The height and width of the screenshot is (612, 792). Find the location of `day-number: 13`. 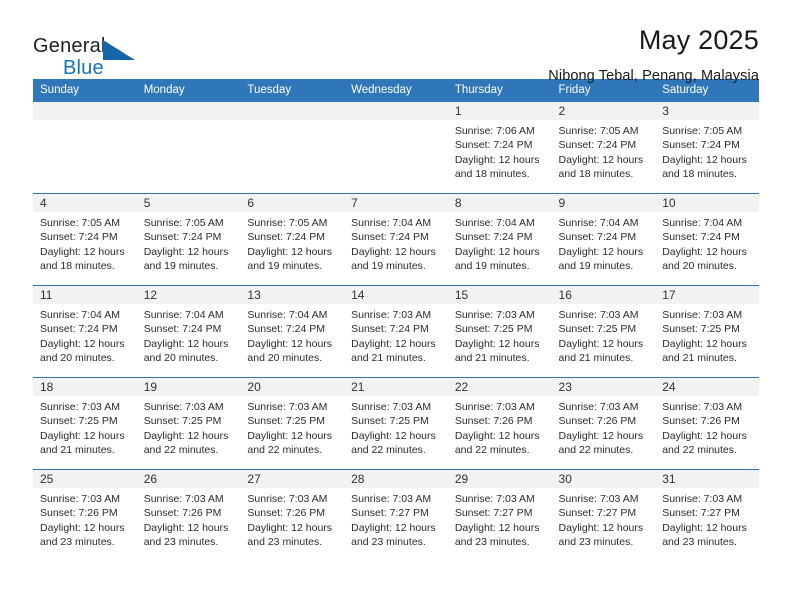

day-number: 13 is located at coordinates (292, 295).